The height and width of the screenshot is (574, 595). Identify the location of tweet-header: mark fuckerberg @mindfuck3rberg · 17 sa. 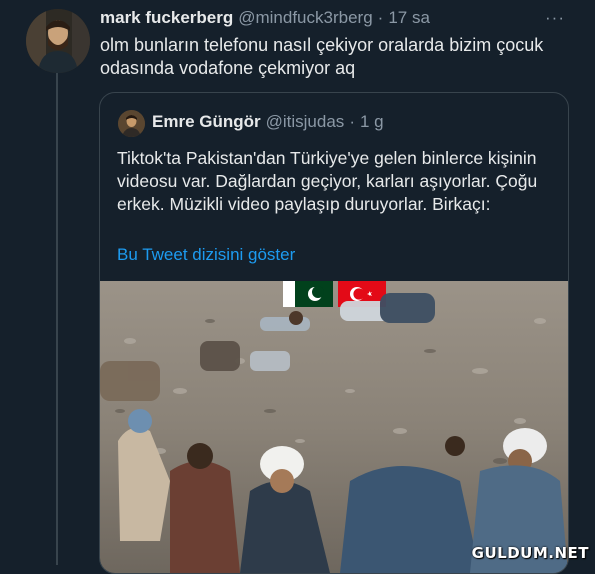
(337, 18).